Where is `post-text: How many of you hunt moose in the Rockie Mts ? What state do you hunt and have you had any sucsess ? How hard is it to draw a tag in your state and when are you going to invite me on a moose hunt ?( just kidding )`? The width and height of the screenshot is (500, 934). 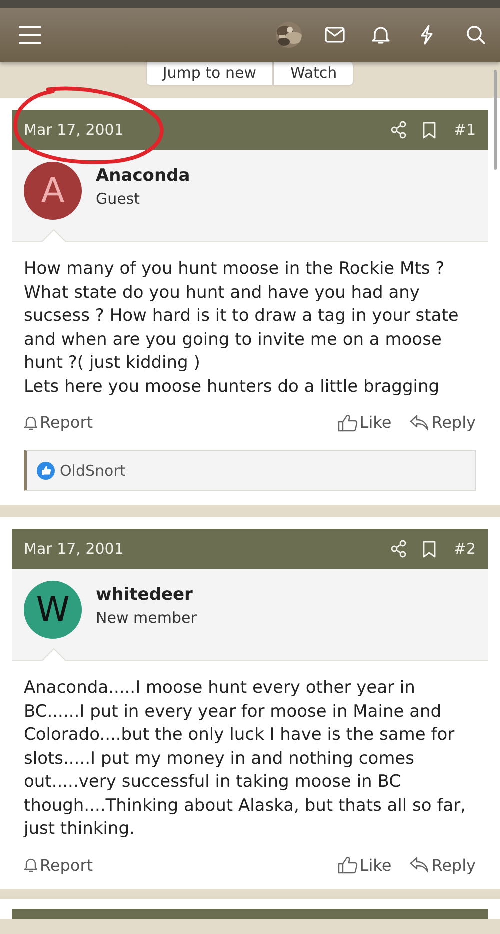
post-text: How many of you hunt moose in the Rockie Mts ? What state do you hunt and have you had any sucsess ? How hard is it to draw a tag in your state and when are you going to invite me on a moose hunt ?( just kidding ) is located at coordinates (242, 316).